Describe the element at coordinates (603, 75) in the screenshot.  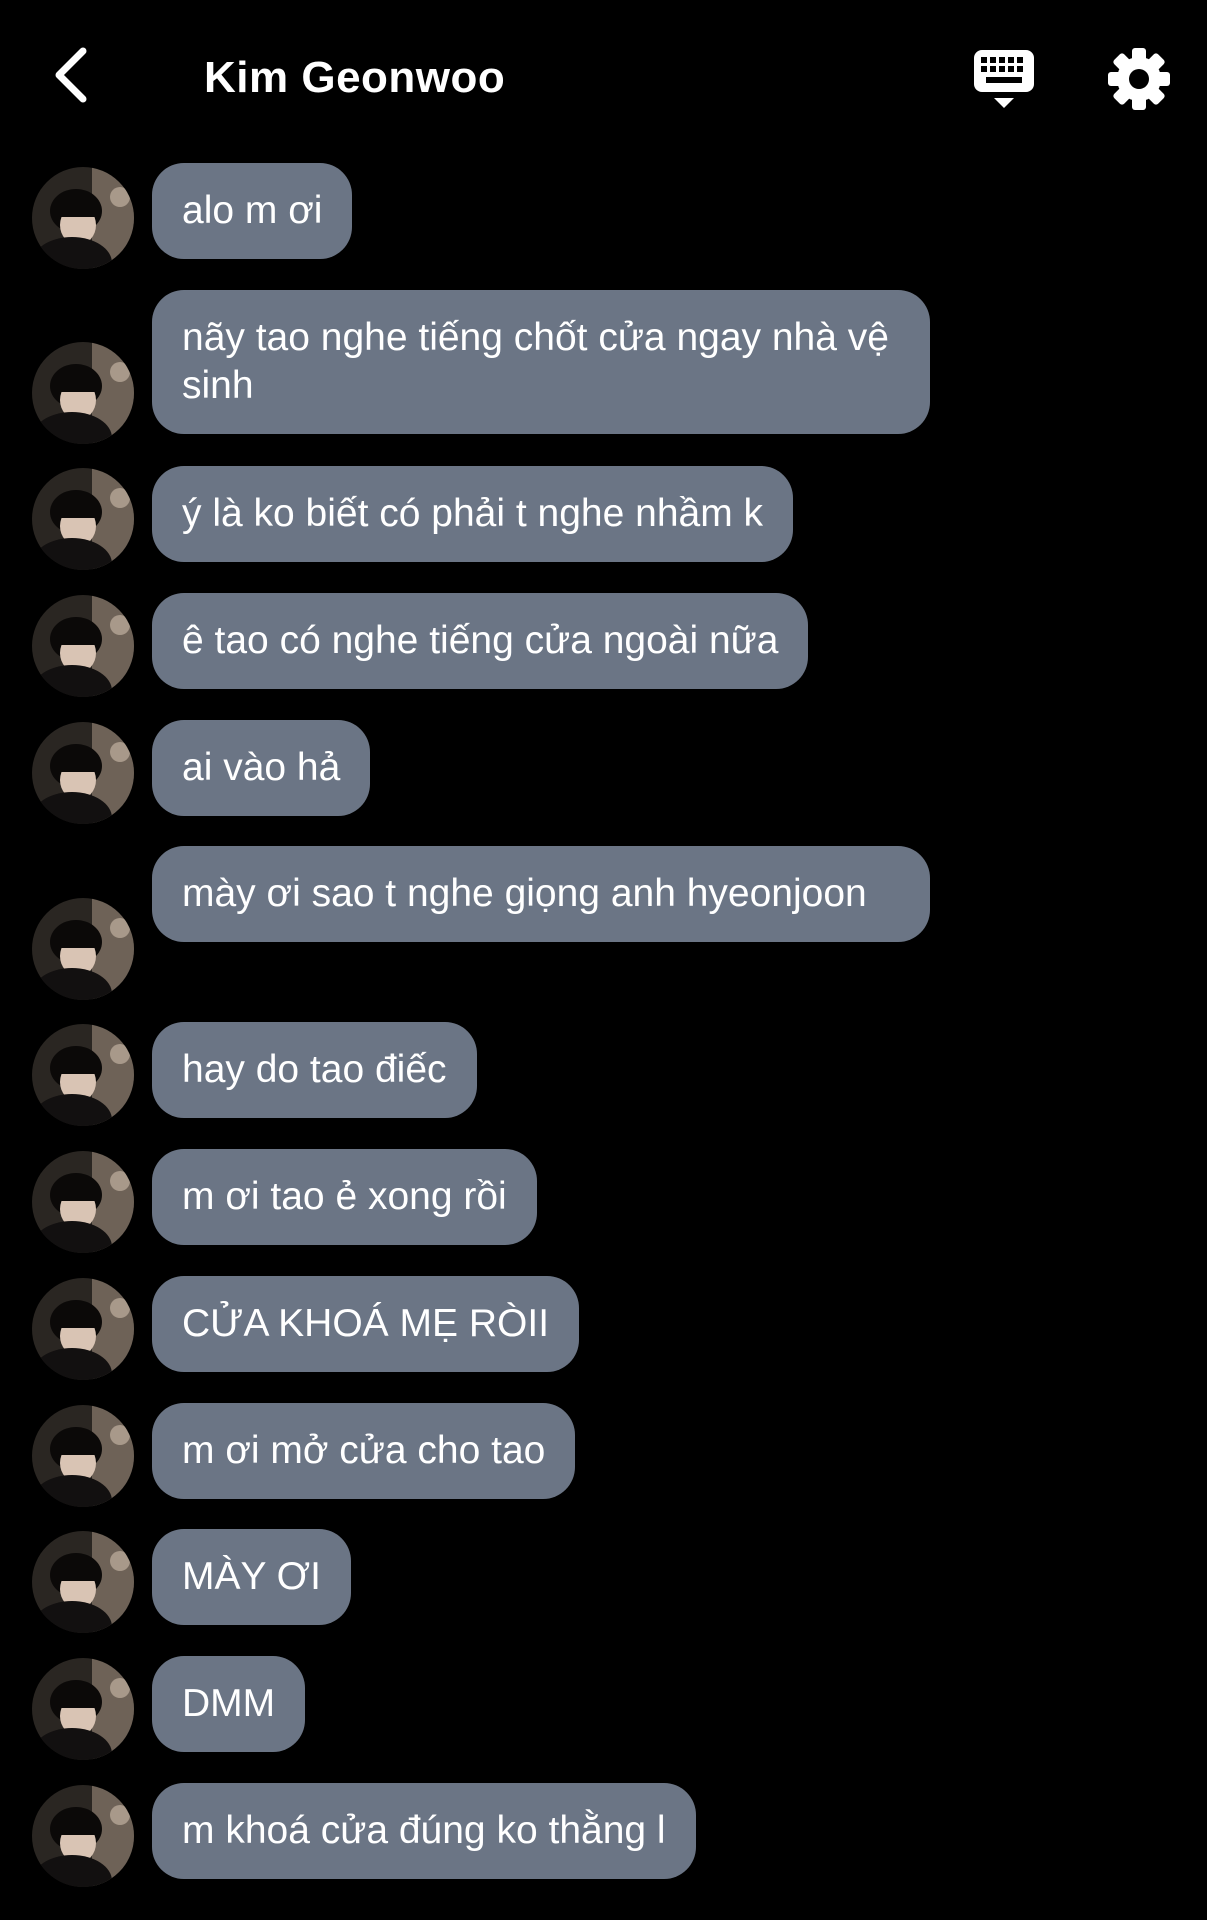
I see `chat-header: Kim Geonwoo` at that location.